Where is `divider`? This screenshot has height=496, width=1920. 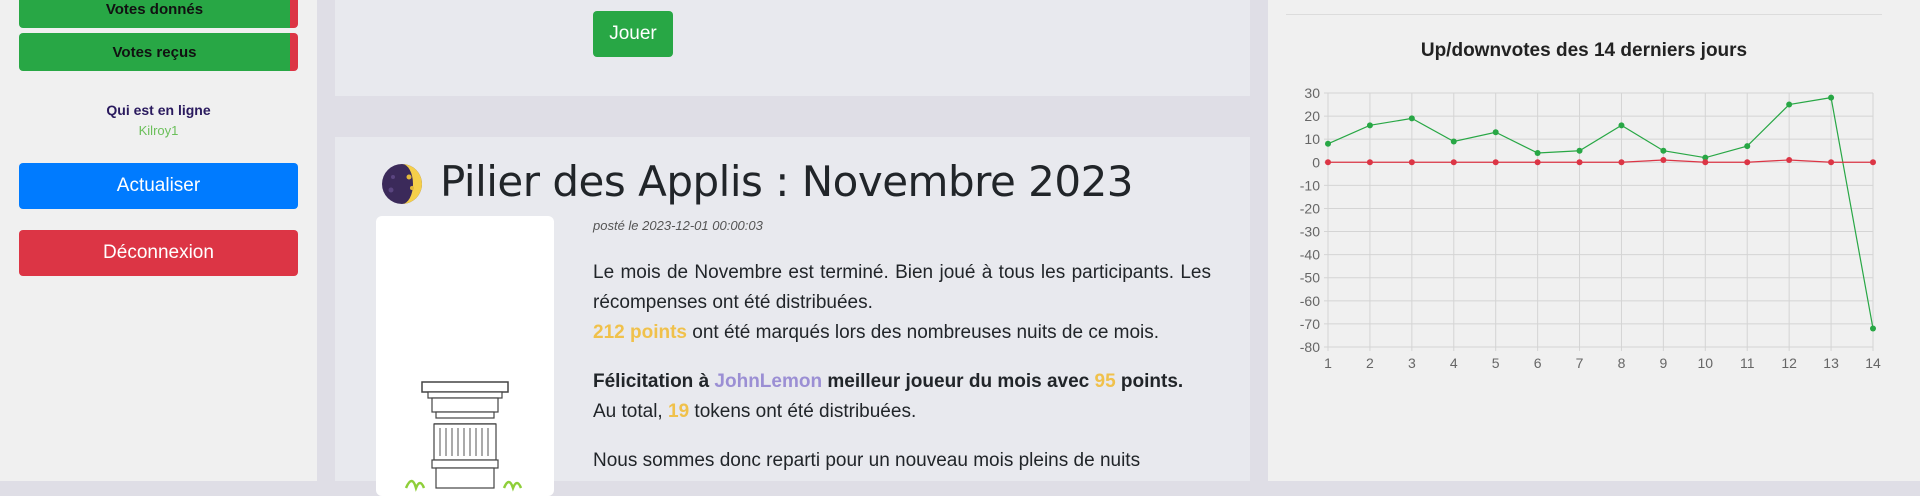 divider is located at coordinates (1584, 14).